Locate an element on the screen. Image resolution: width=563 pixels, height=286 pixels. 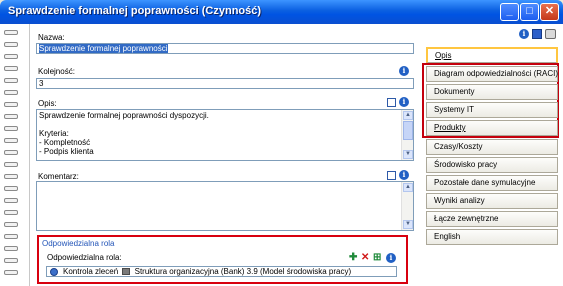
name-value: Sprawdzenie formalnej poprawności is located at coordinates (103, 48).